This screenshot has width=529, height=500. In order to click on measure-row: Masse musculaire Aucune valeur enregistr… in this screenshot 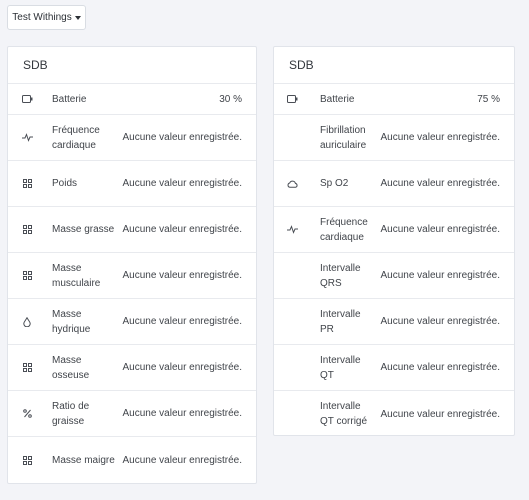, I will do `click(132, 276)`.